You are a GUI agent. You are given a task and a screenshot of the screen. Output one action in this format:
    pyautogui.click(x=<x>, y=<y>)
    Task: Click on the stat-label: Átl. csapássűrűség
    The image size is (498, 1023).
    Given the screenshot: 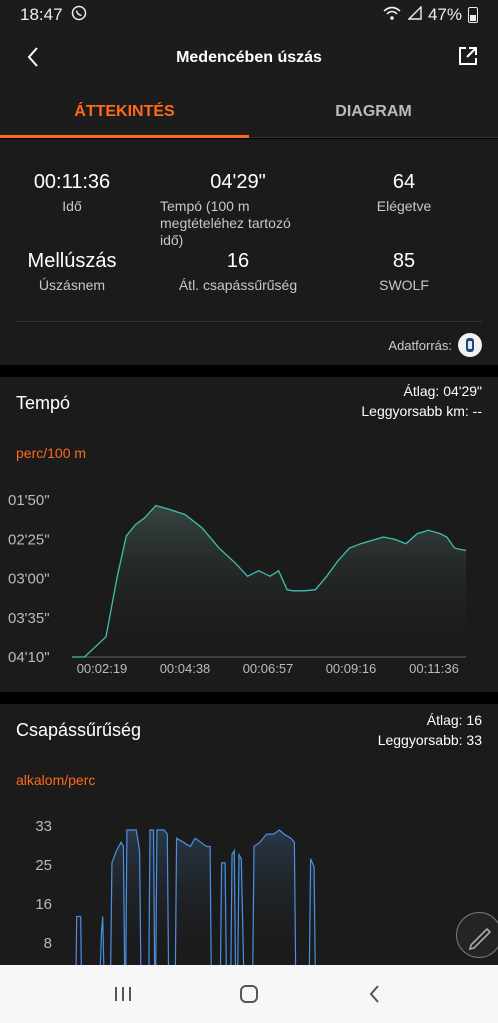 What is the action you would take?
    pyautogui.click(x=238, y=285)
    